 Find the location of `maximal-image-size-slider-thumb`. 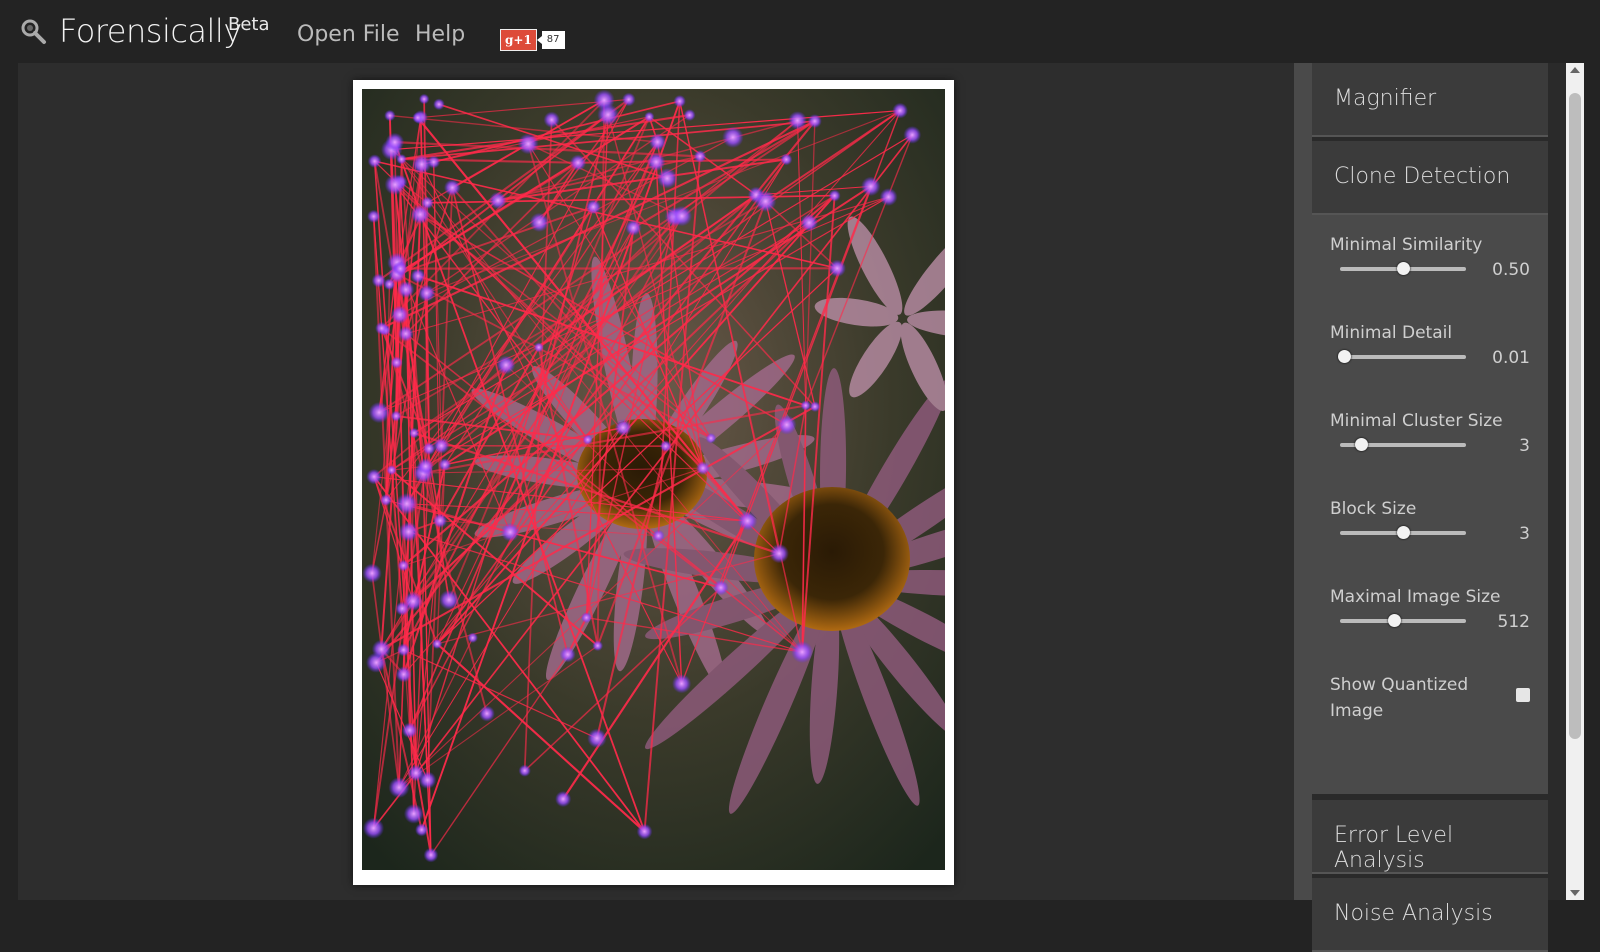

maximal-image-size-slider-thumb is located at coordinates (1394, 620).